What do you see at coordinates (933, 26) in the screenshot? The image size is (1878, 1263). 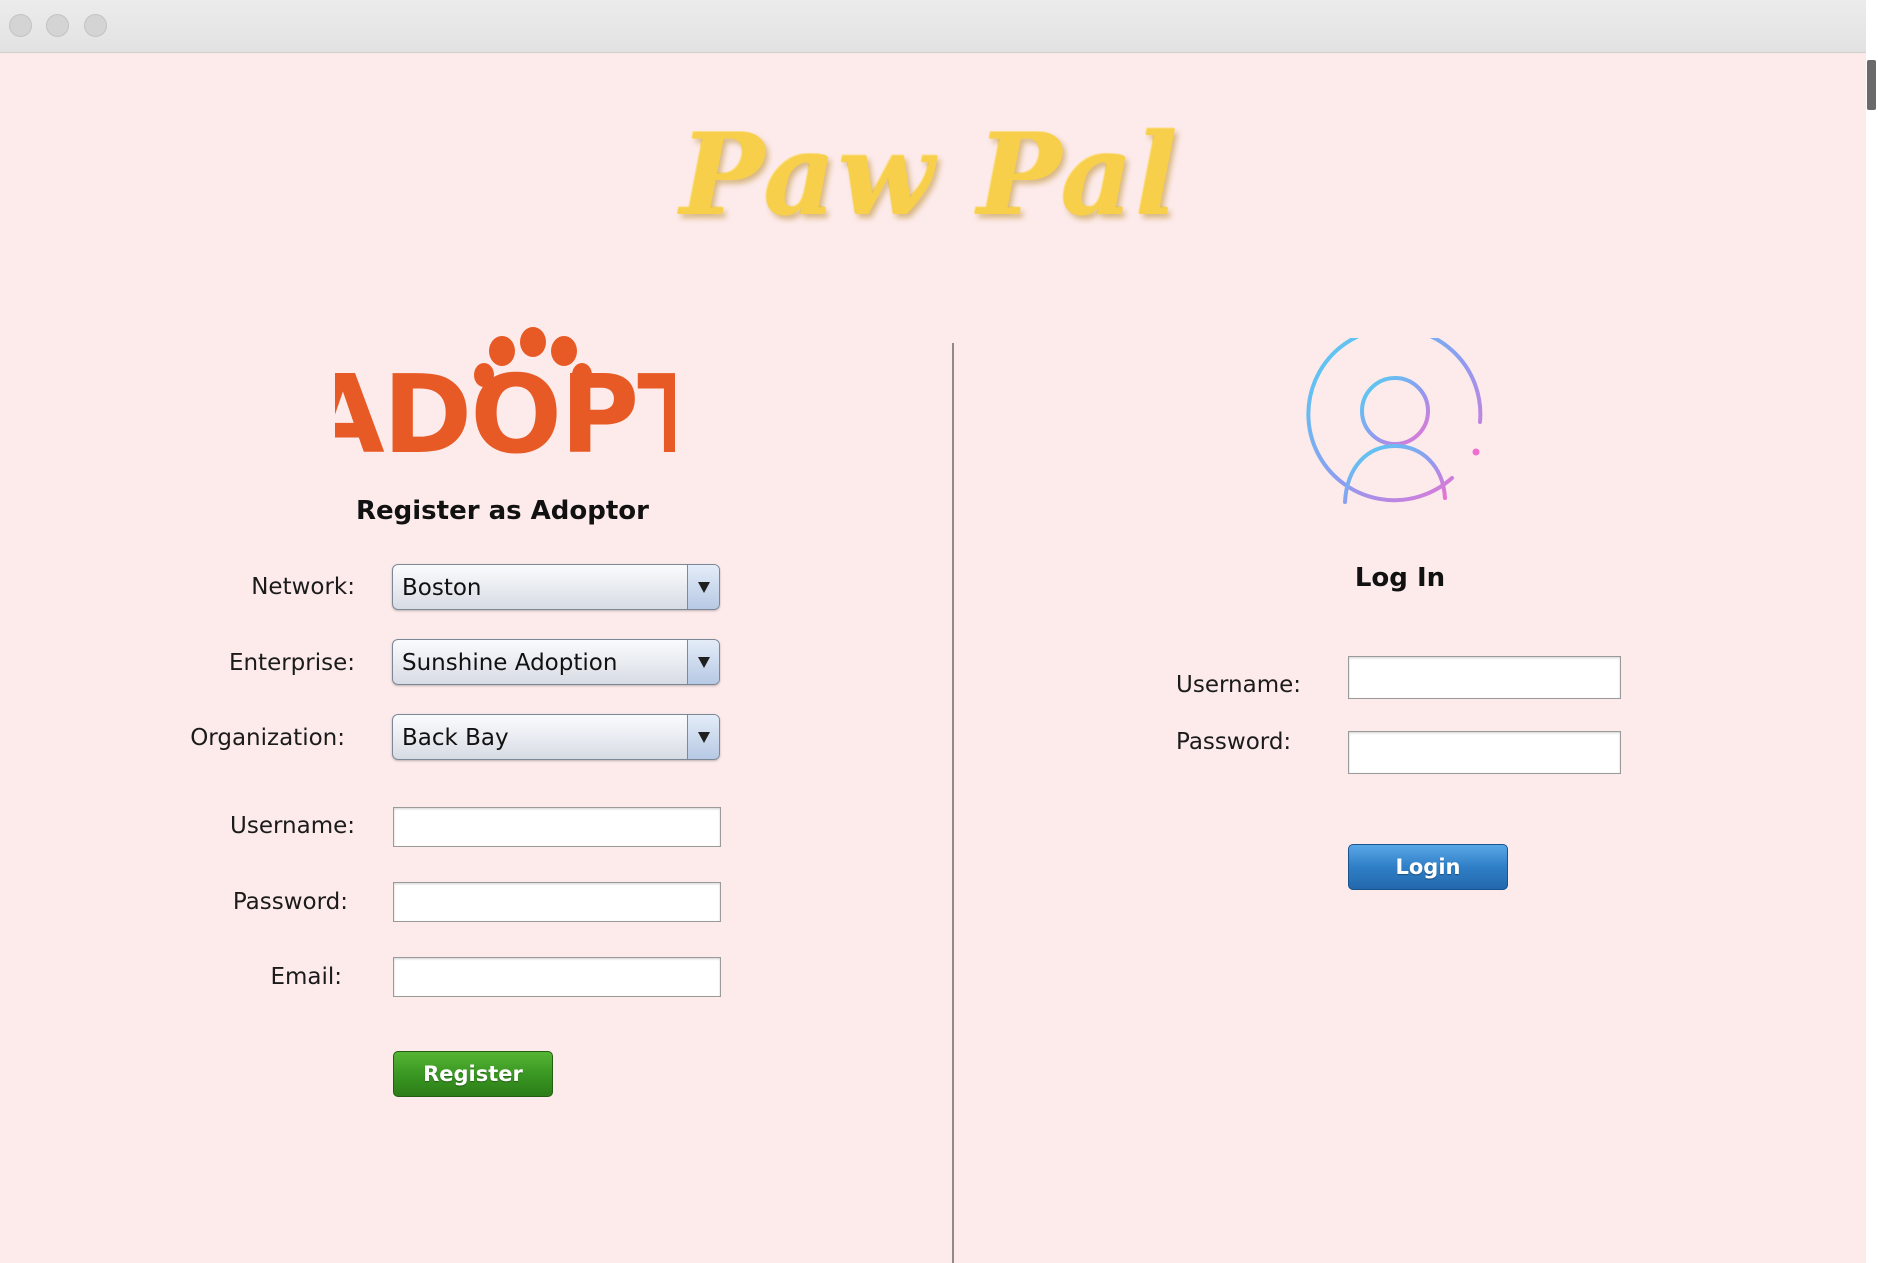 I see `title-bar` at bounding box center [933, 26].